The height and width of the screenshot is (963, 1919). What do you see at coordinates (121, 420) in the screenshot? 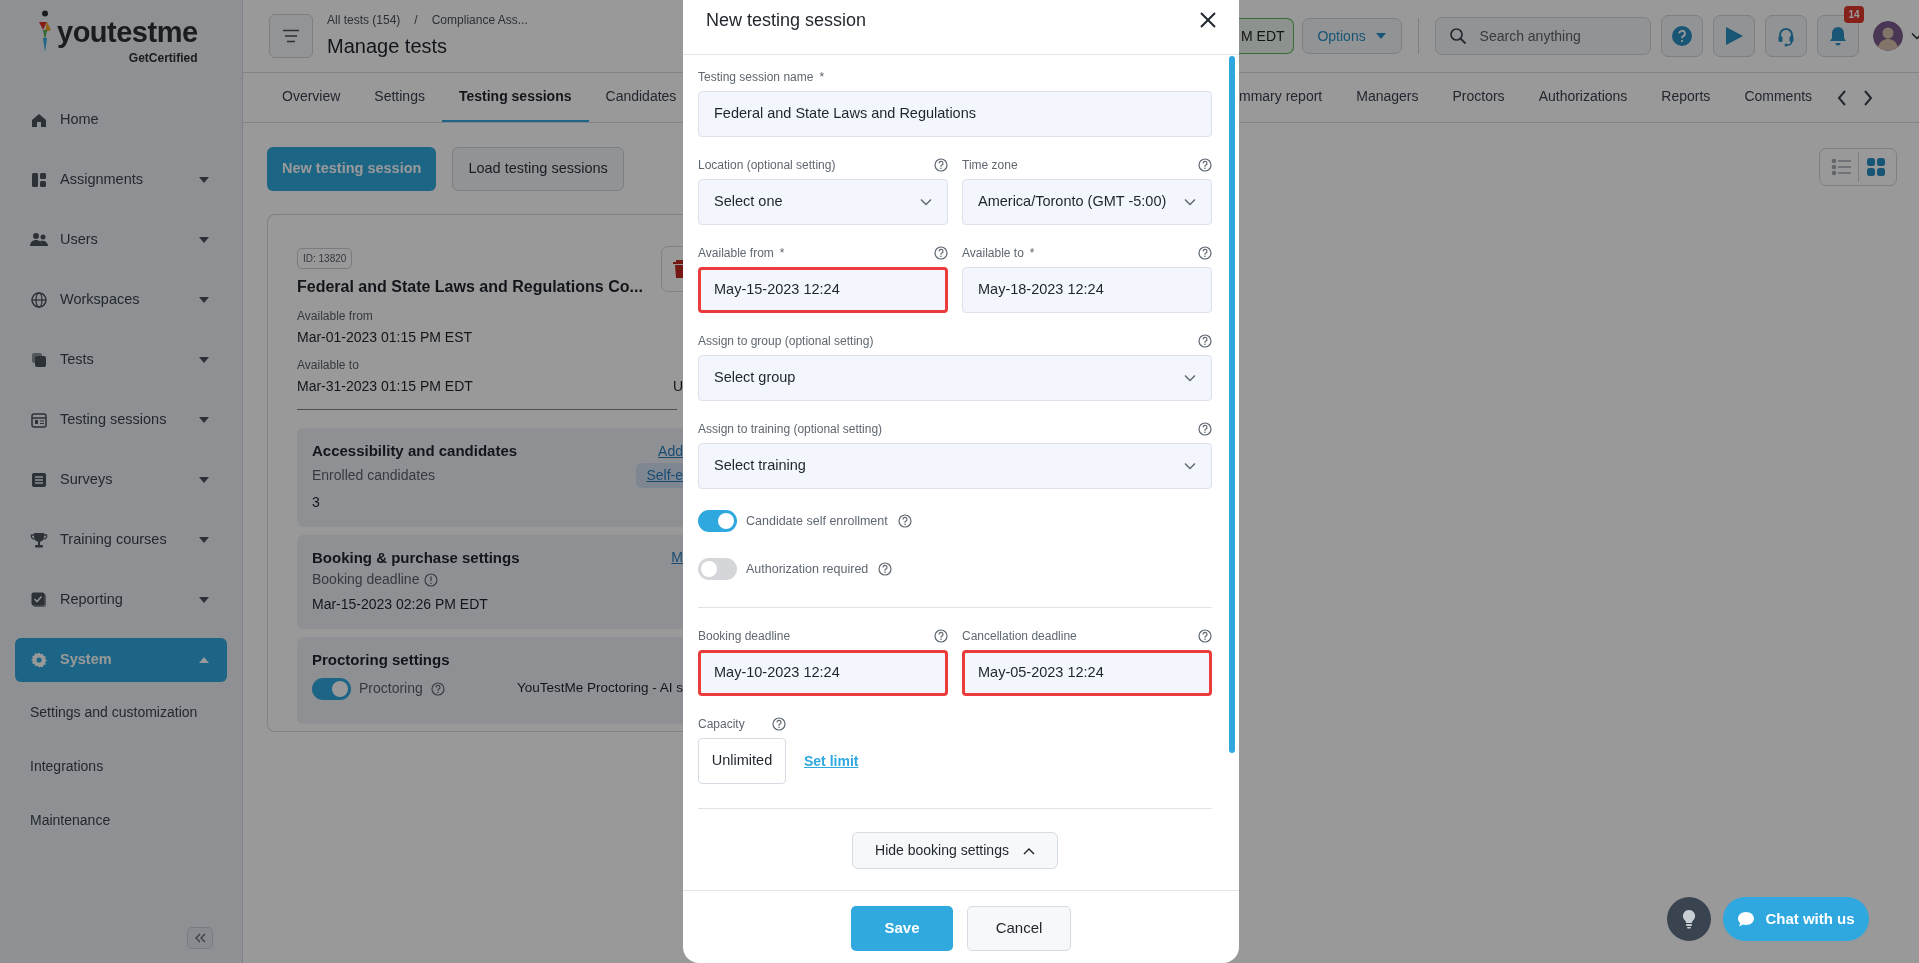
I see `sidebar-item: Testing sessions` at bounding box center [121, 420].